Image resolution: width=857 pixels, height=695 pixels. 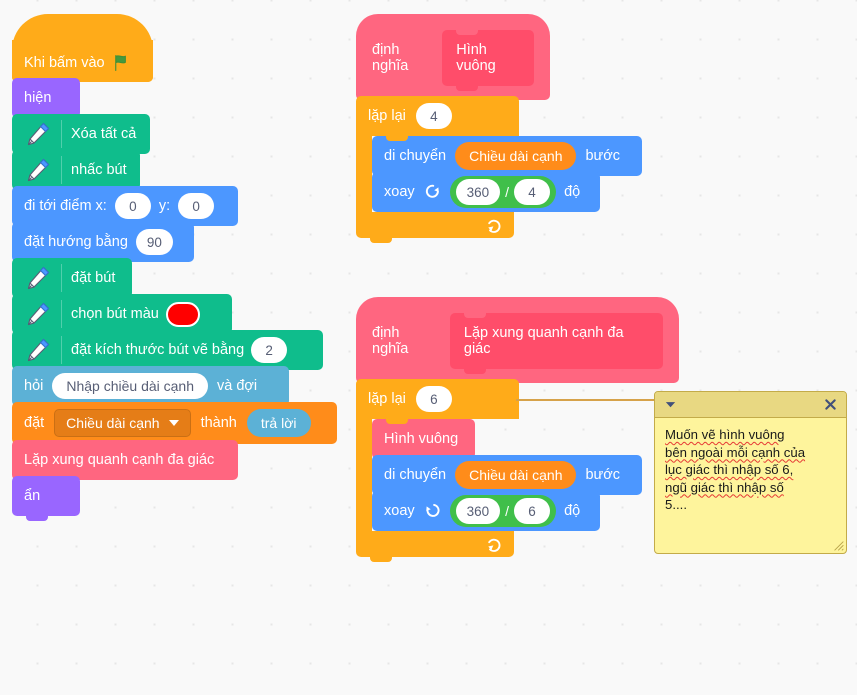 What do you see at coordinates (503, 192) in the screenshot?
I see `division-operator-square: 360 / 4` at bounding box center [503, 192].